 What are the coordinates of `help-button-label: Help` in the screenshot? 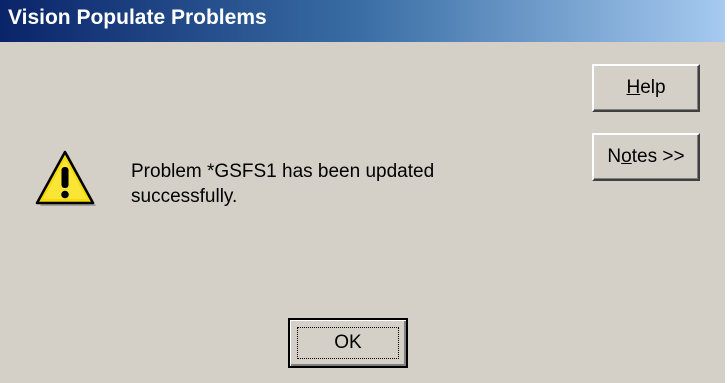 It's located at (646, 87).